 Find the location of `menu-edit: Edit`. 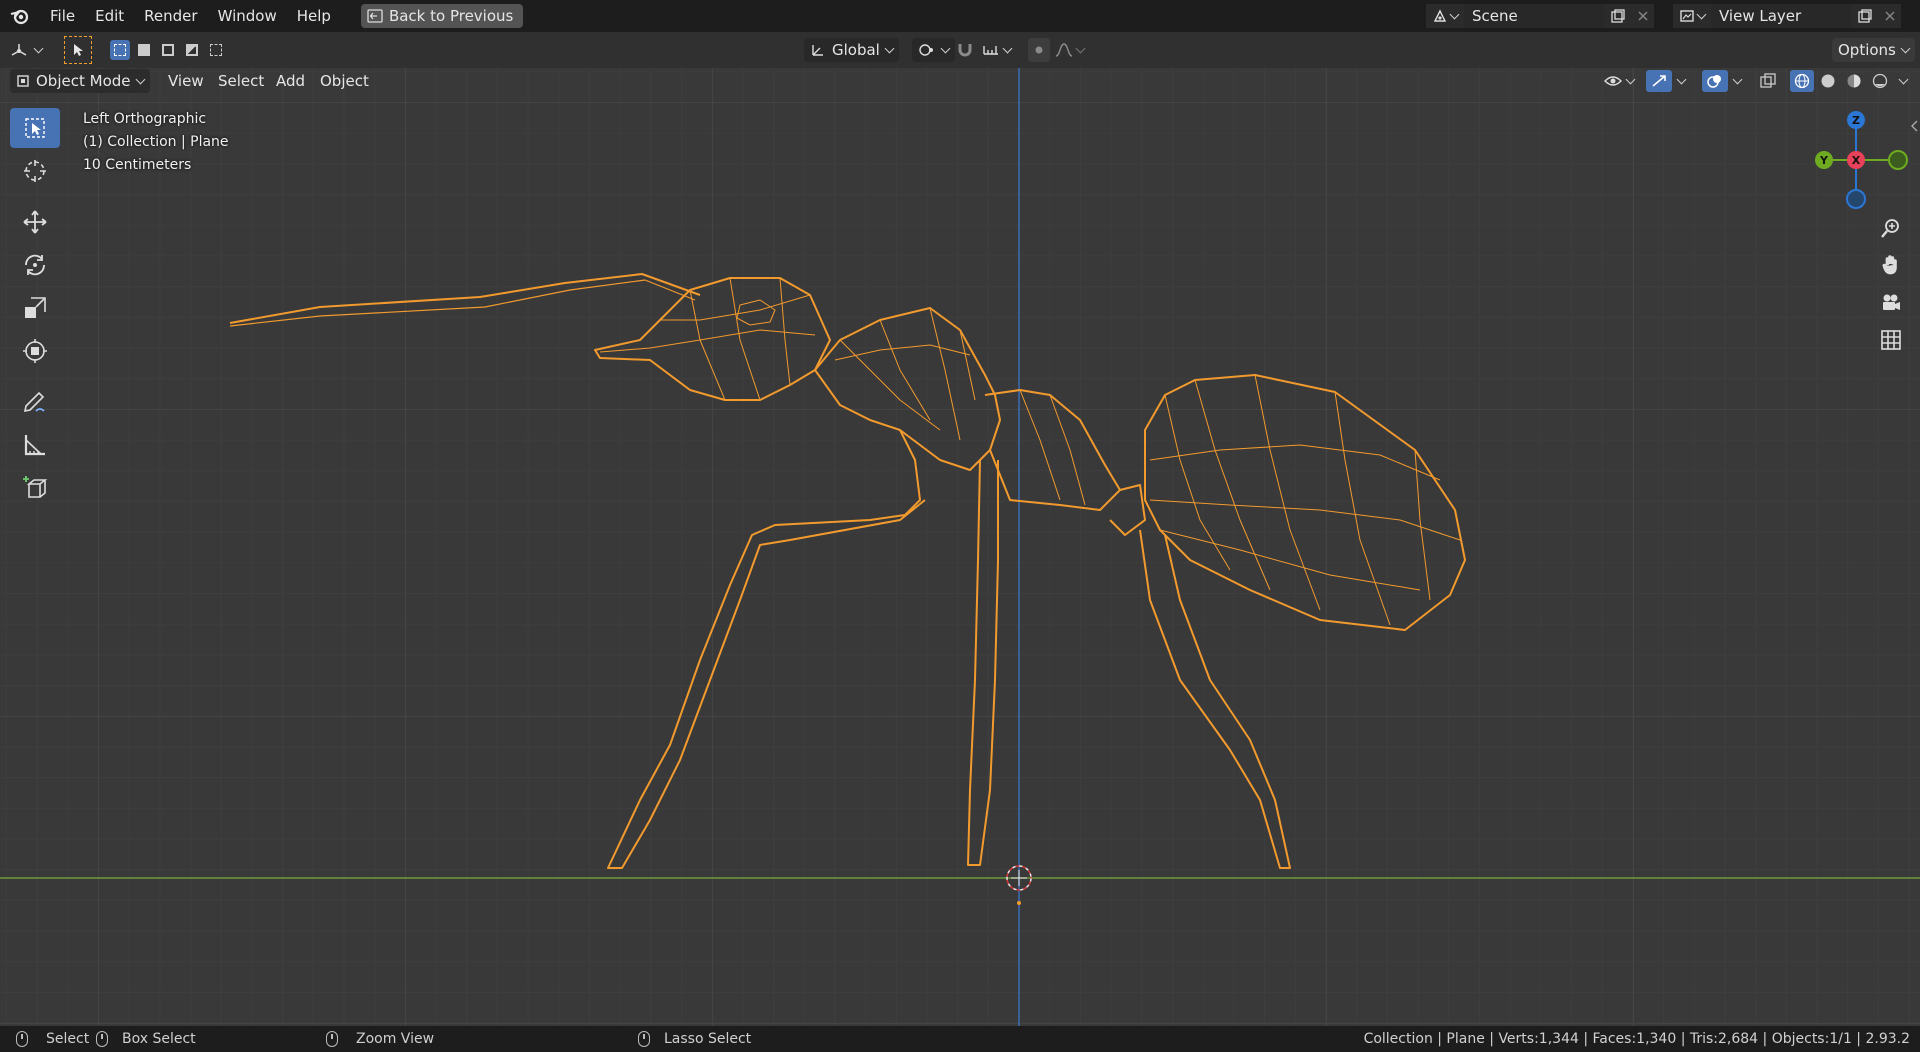

menu-edit: Edit is located at coordinates (109, 16).